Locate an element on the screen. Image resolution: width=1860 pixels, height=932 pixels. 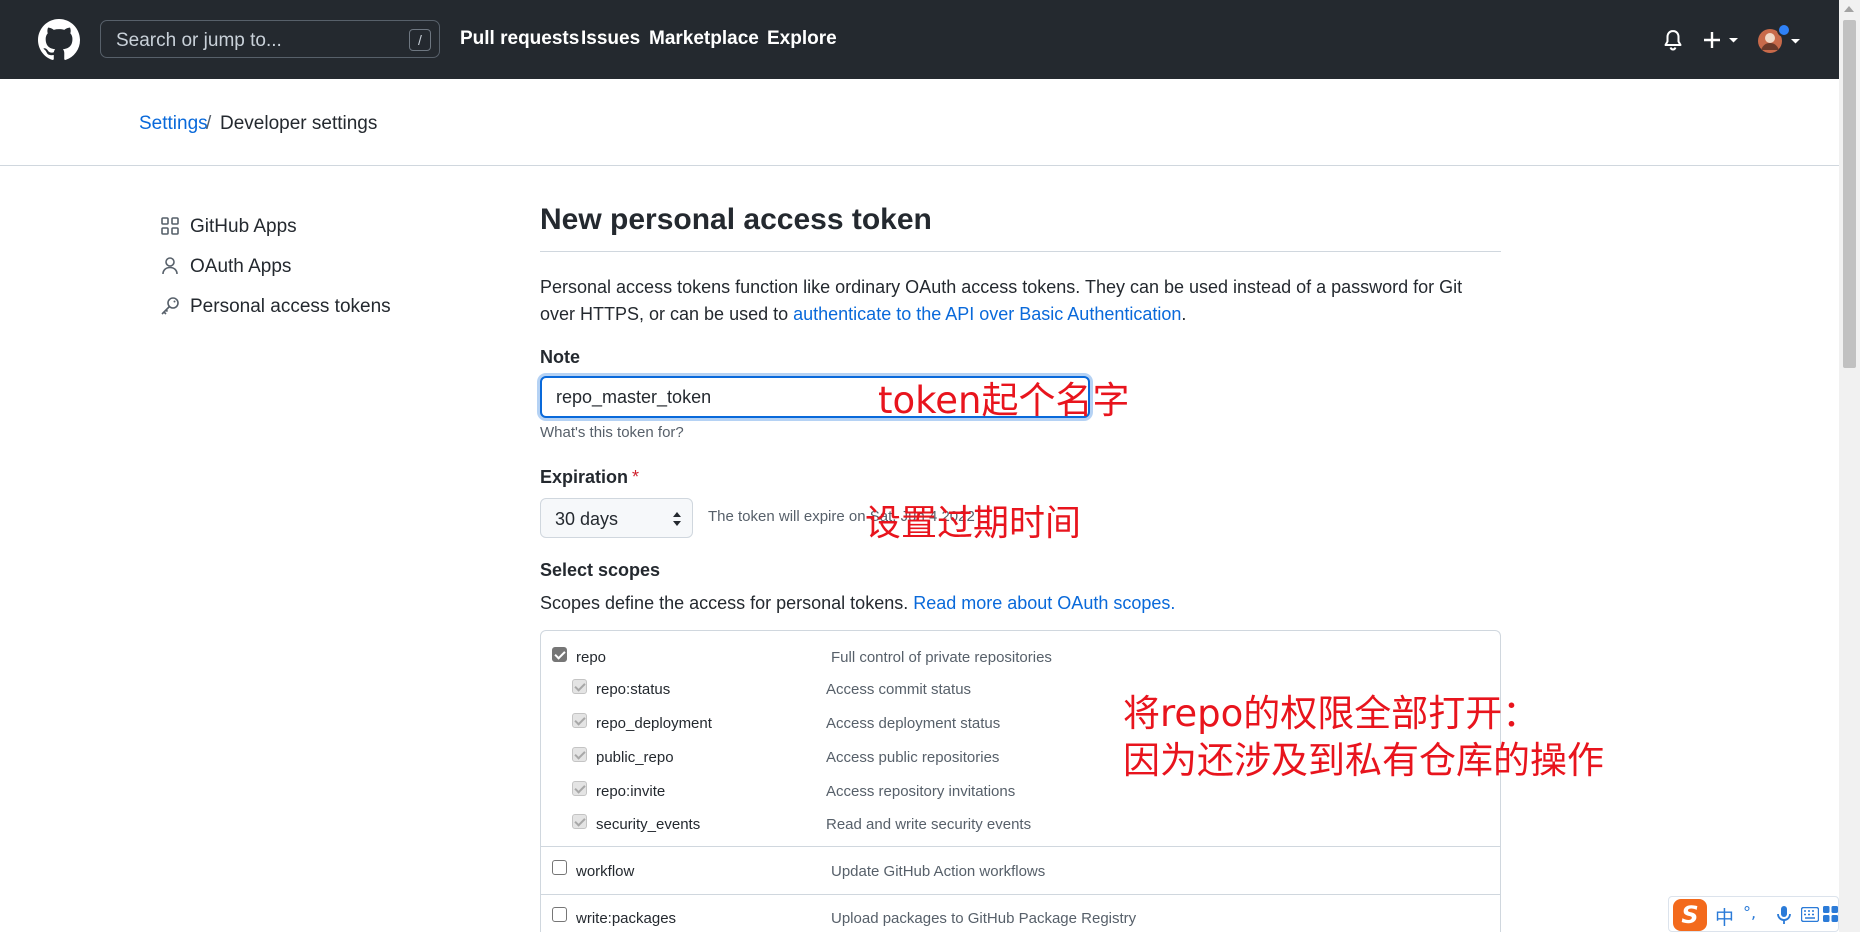
person-icon is located at coordinates (170, 266).